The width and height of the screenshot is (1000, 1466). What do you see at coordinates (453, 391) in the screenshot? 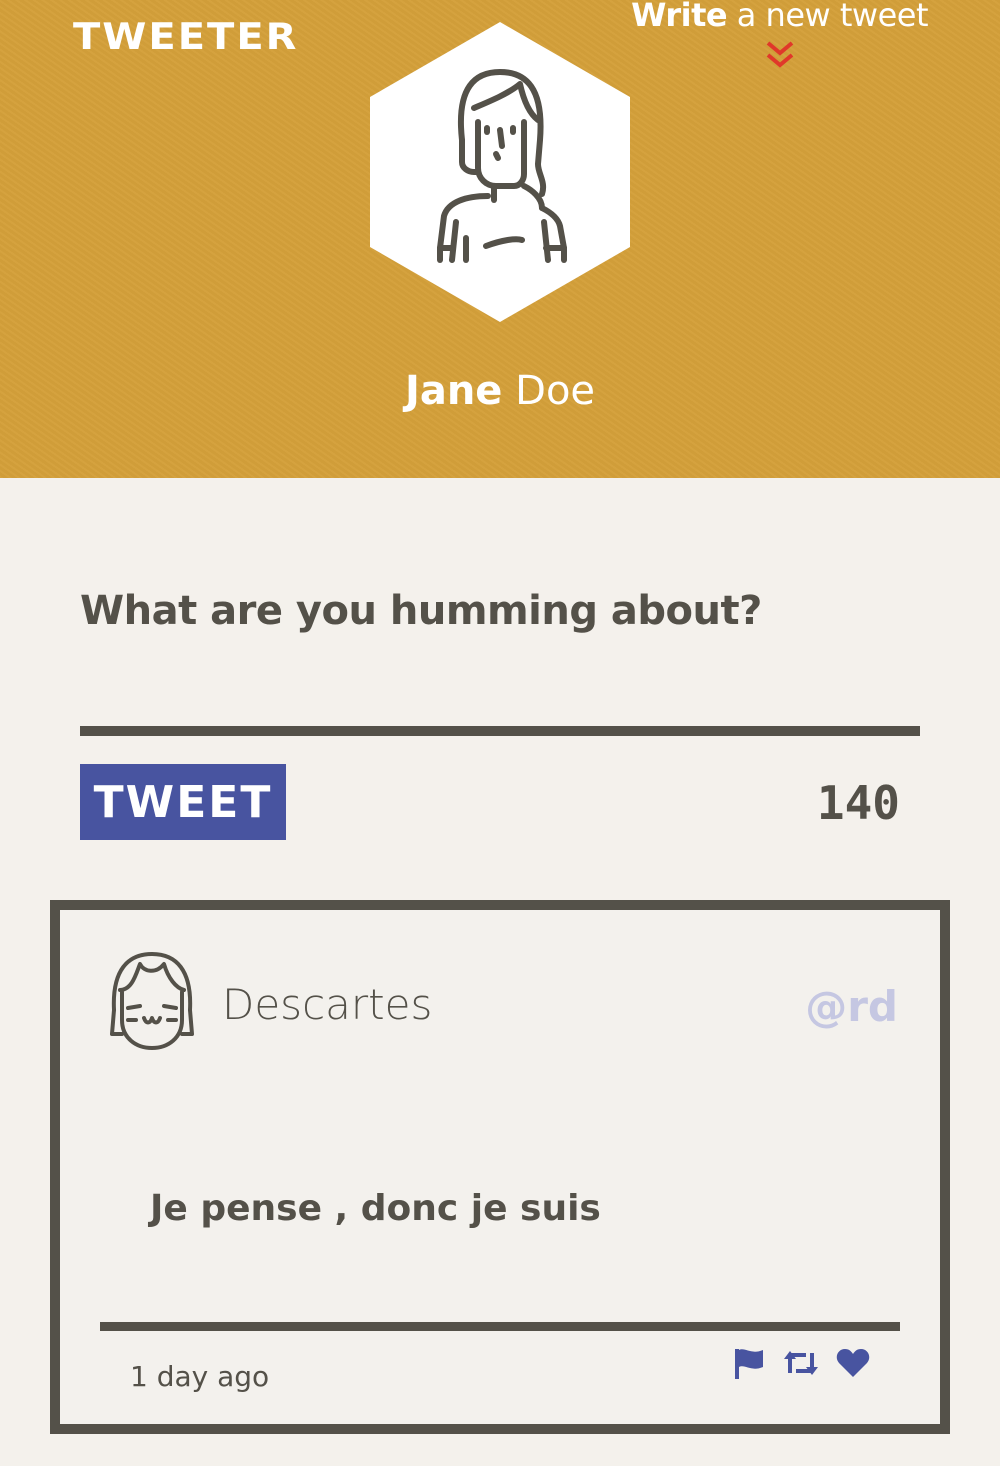
I see `first-name: Jane` at bounding box center [453, 391].